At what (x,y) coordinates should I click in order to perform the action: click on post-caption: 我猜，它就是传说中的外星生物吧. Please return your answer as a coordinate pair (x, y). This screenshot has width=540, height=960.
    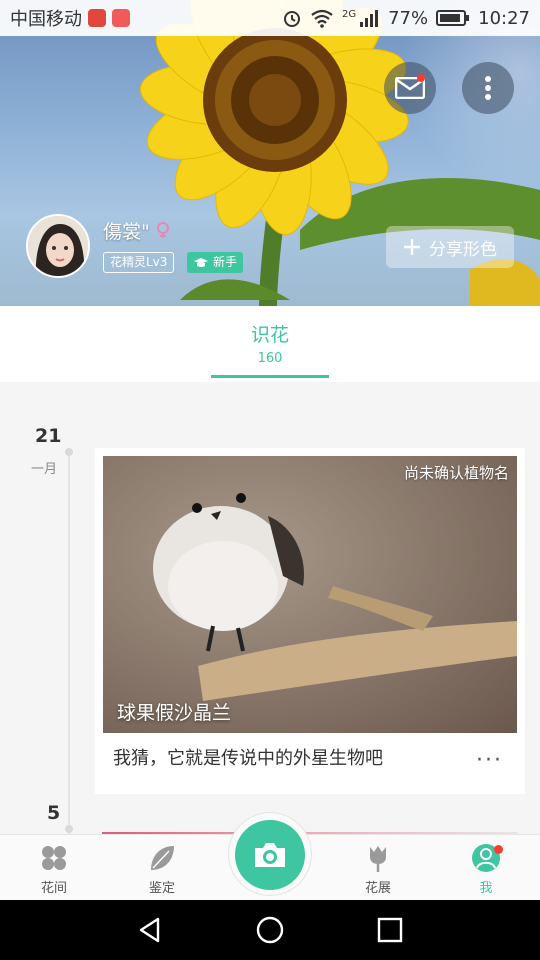
    Looking at the image, I should click on (248, 758).